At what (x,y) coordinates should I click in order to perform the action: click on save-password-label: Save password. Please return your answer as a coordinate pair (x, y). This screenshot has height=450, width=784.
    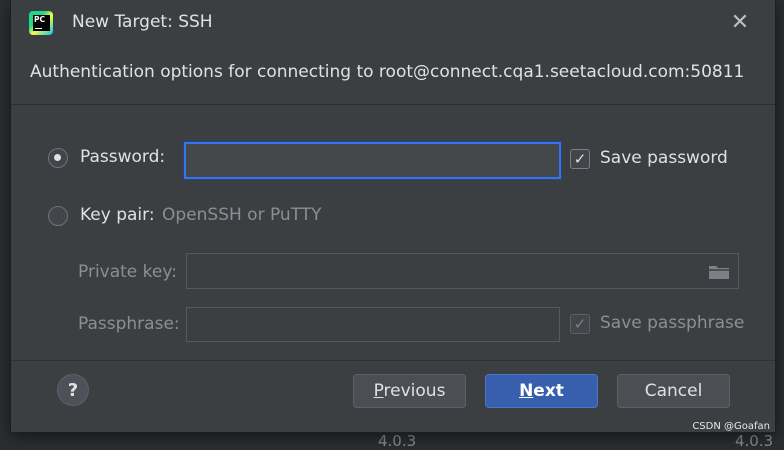
    Looking at the image, I should click on (664, 158).